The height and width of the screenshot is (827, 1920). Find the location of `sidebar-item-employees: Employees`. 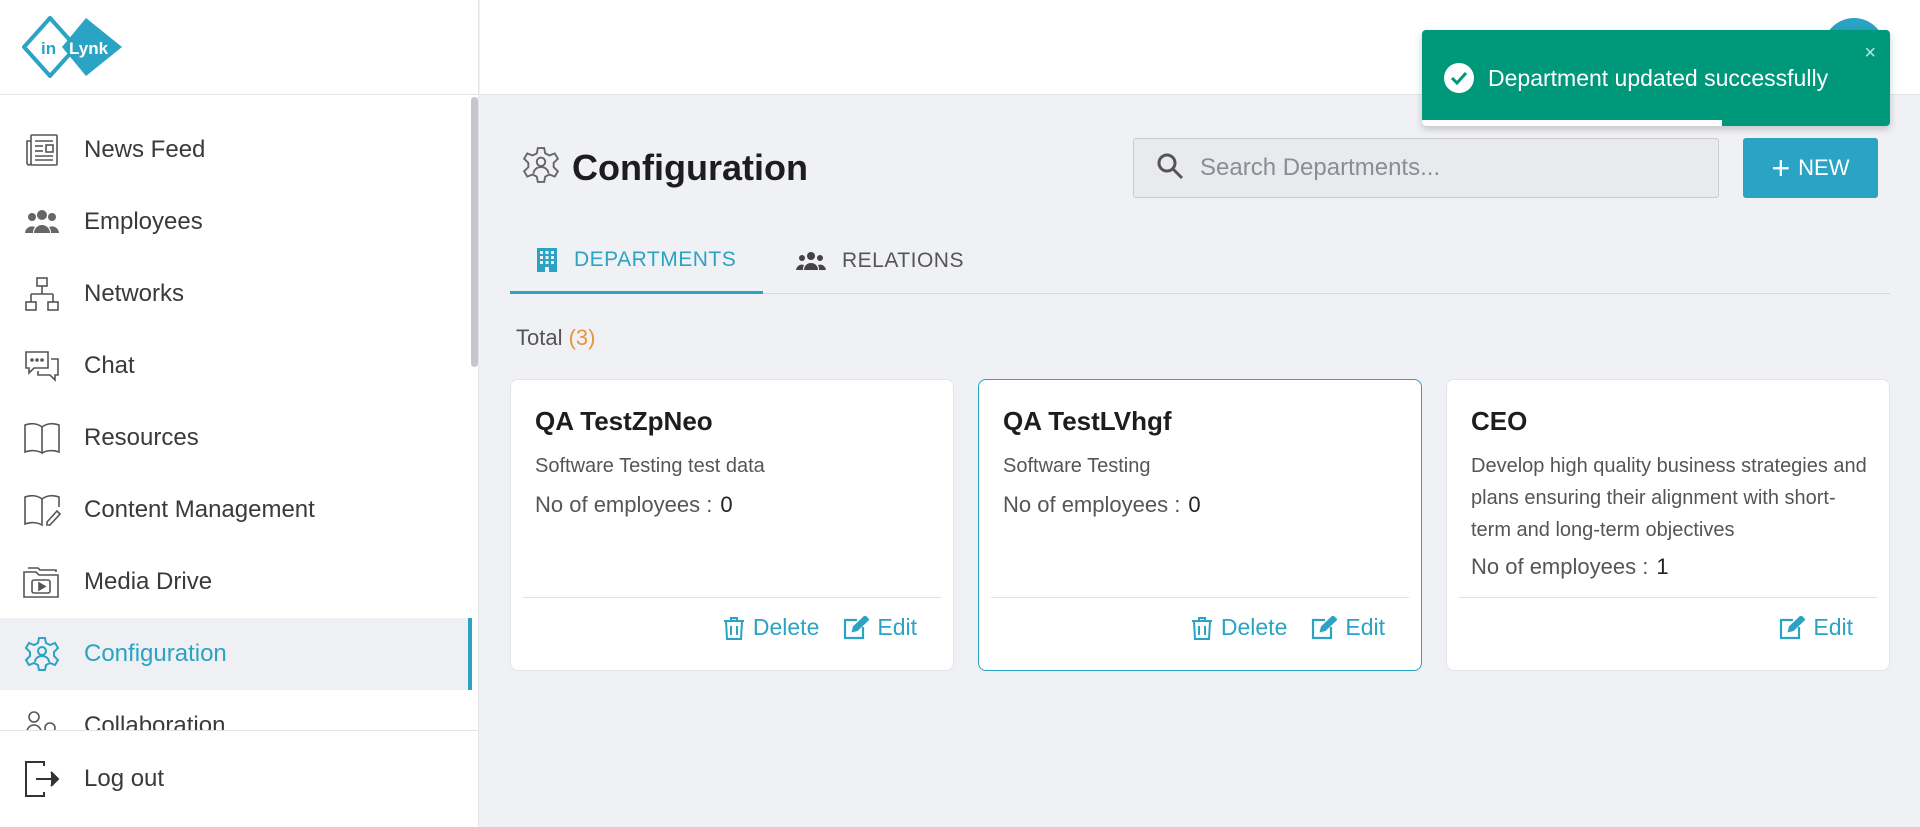

sidebar-item-employees: Employees is located at coordinates (236, 222).